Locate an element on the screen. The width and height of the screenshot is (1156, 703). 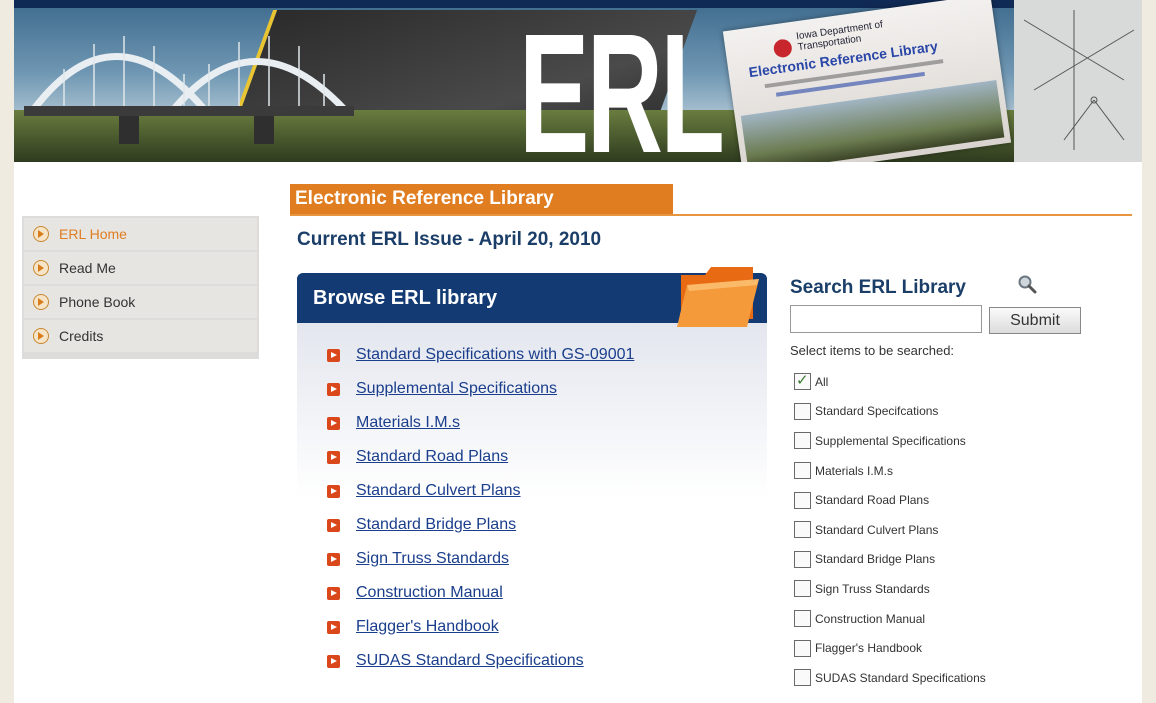
sidebar-nav: ERL Home Read Me Phone Book Credits is located at coordinates (140, 287).